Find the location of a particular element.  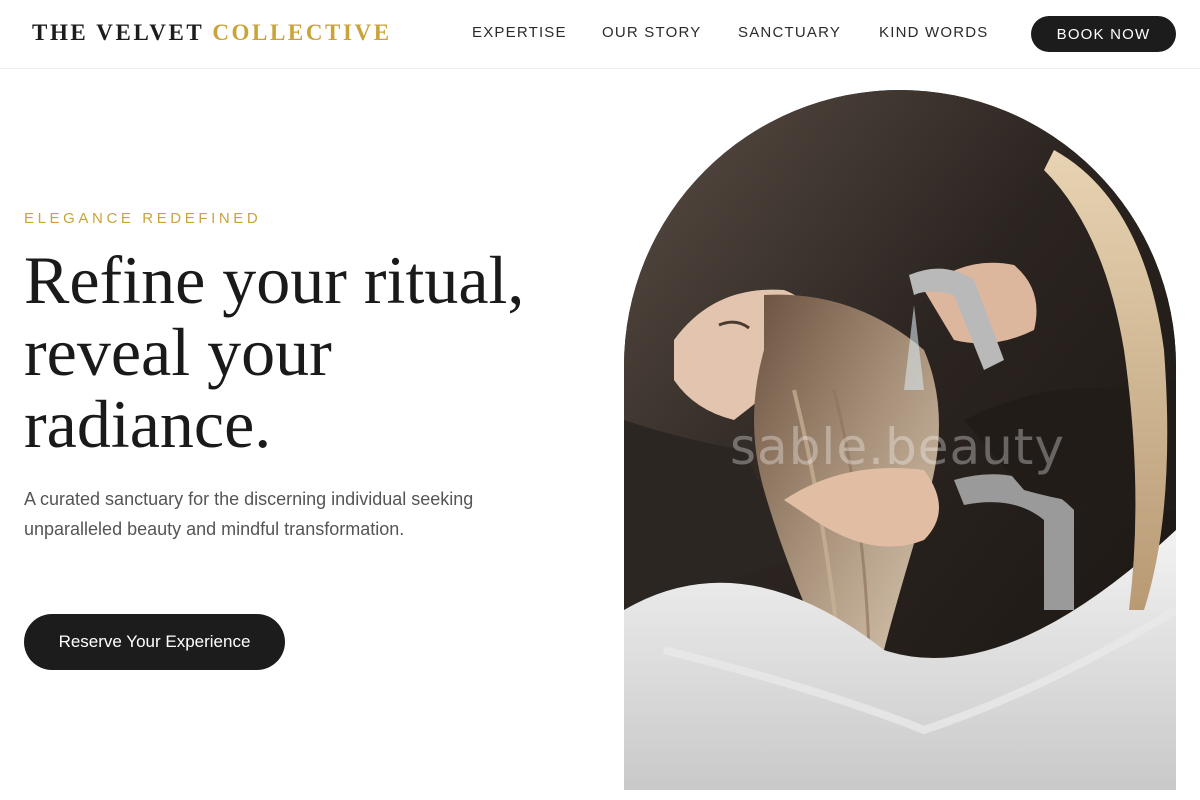

headline-line-2: reveal your is located at coordinates (178, 352).